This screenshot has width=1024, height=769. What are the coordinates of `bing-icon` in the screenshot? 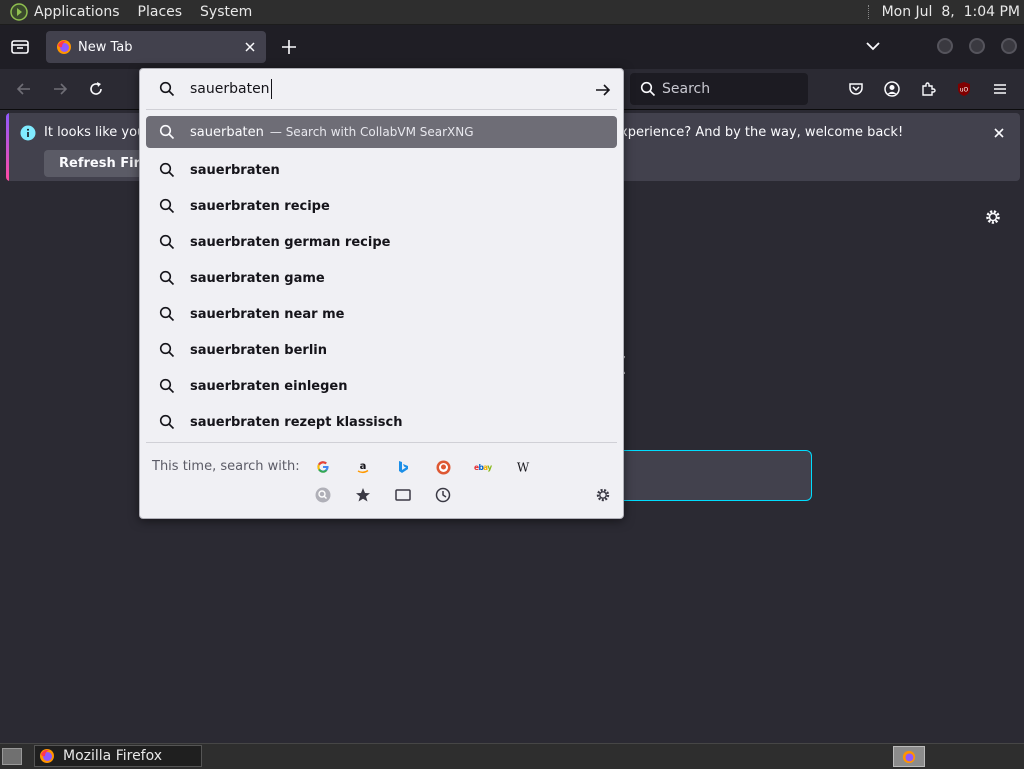 It's located at (403, 467).